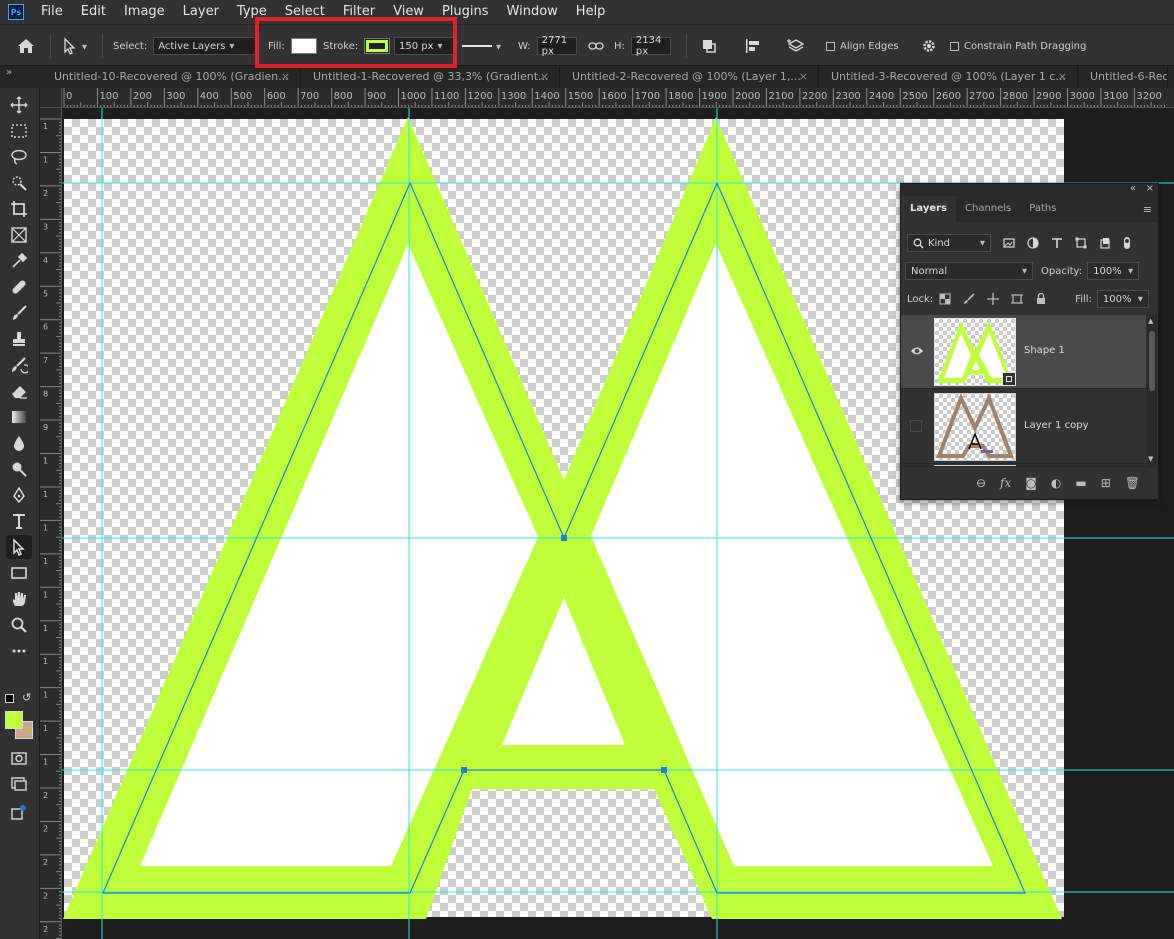 The width and height of the screenshot is (1174, 939). Describe the element at coordinates (650, 46) in the screenshot. I see `height-field: 2134 px` at that location.